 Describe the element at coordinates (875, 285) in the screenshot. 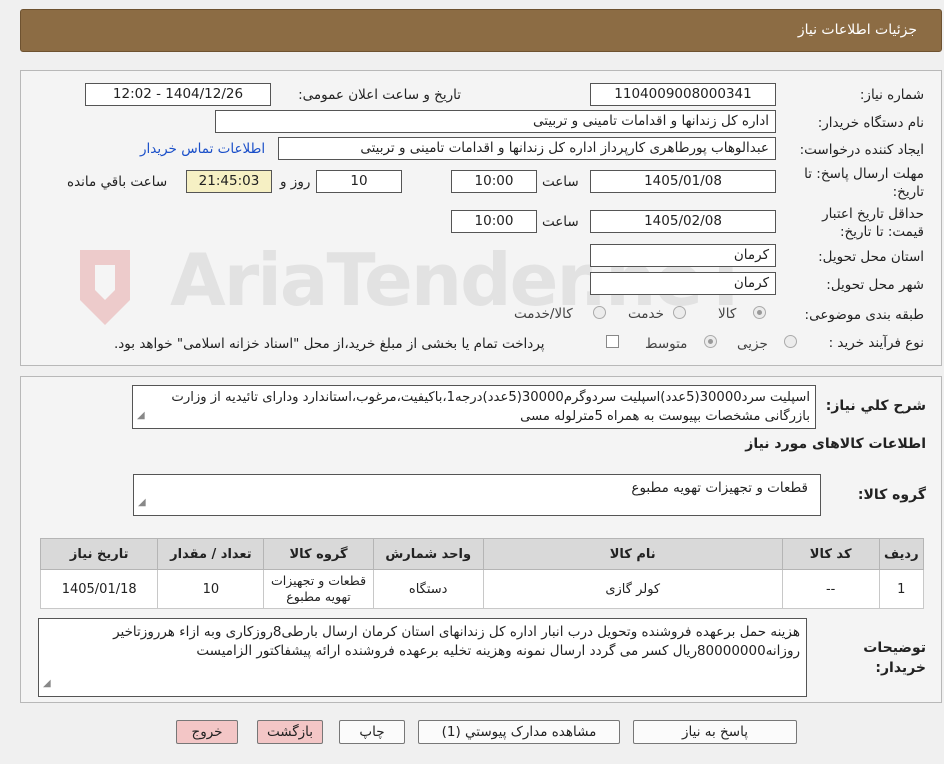

I see `city-label: شهر محل تحویل:` at that location.